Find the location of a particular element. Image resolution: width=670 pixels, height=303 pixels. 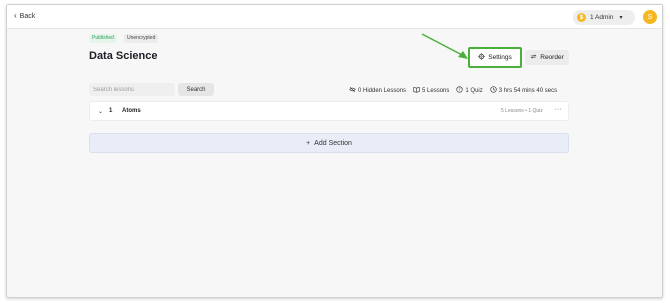

settings-button: Settings is located at coordinates (495, 57).